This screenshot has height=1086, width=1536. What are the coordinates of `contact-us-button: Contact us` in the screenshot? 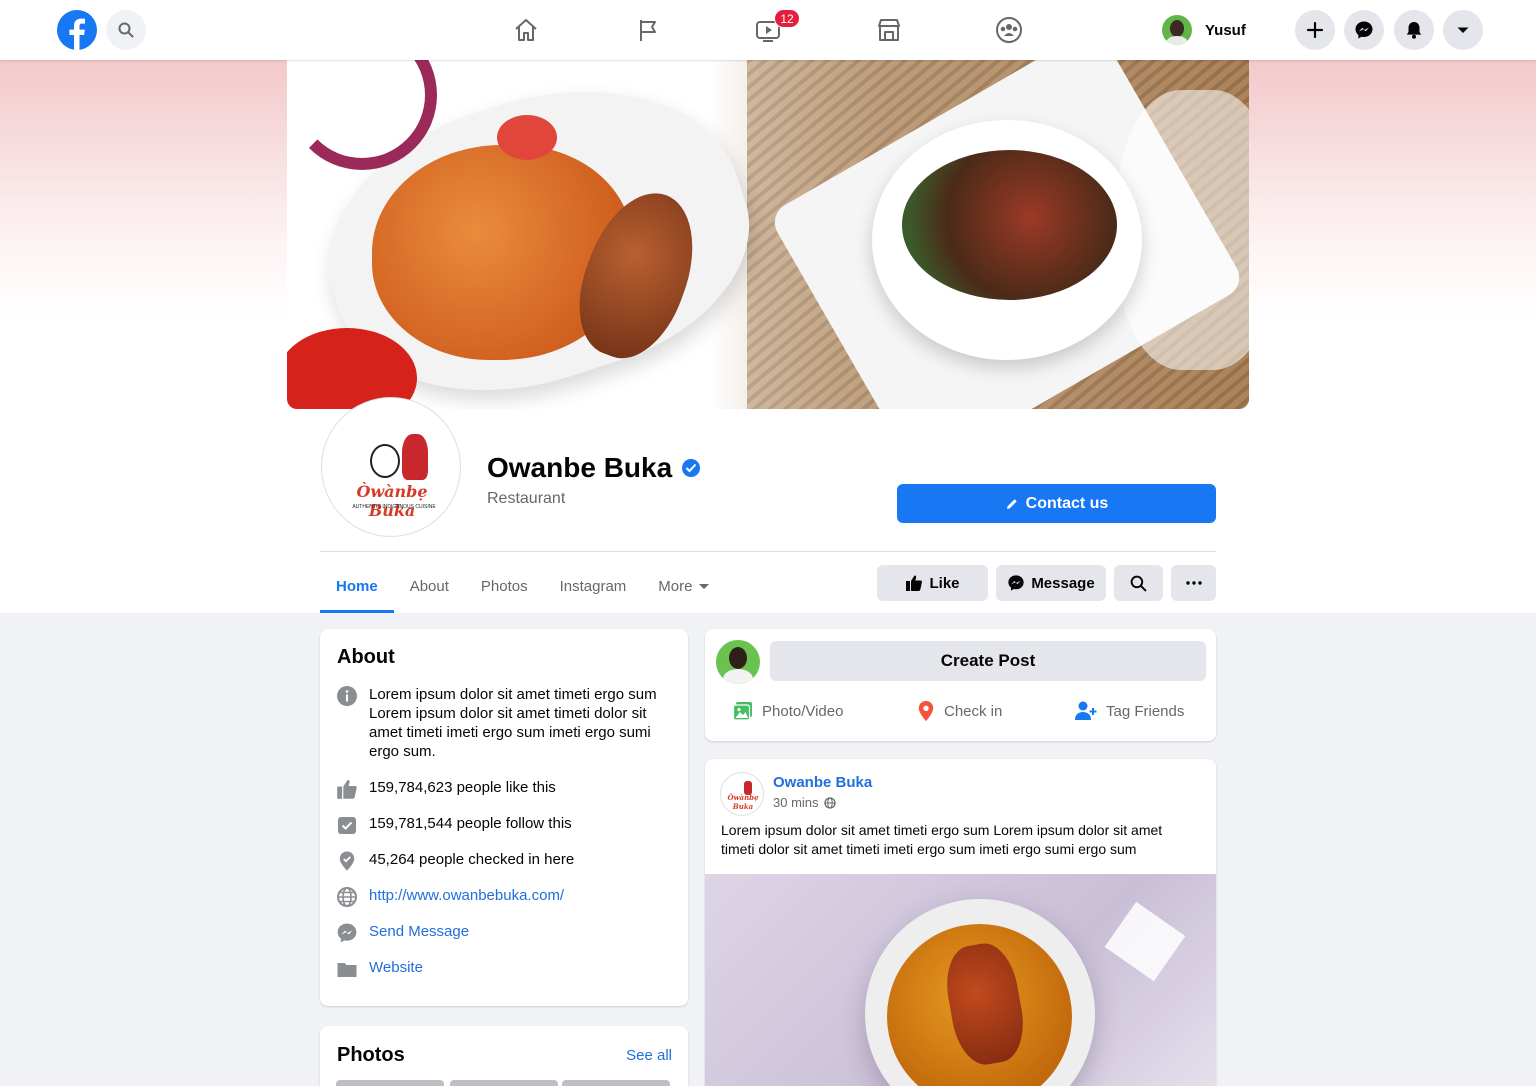 It's located at (1056, 503).